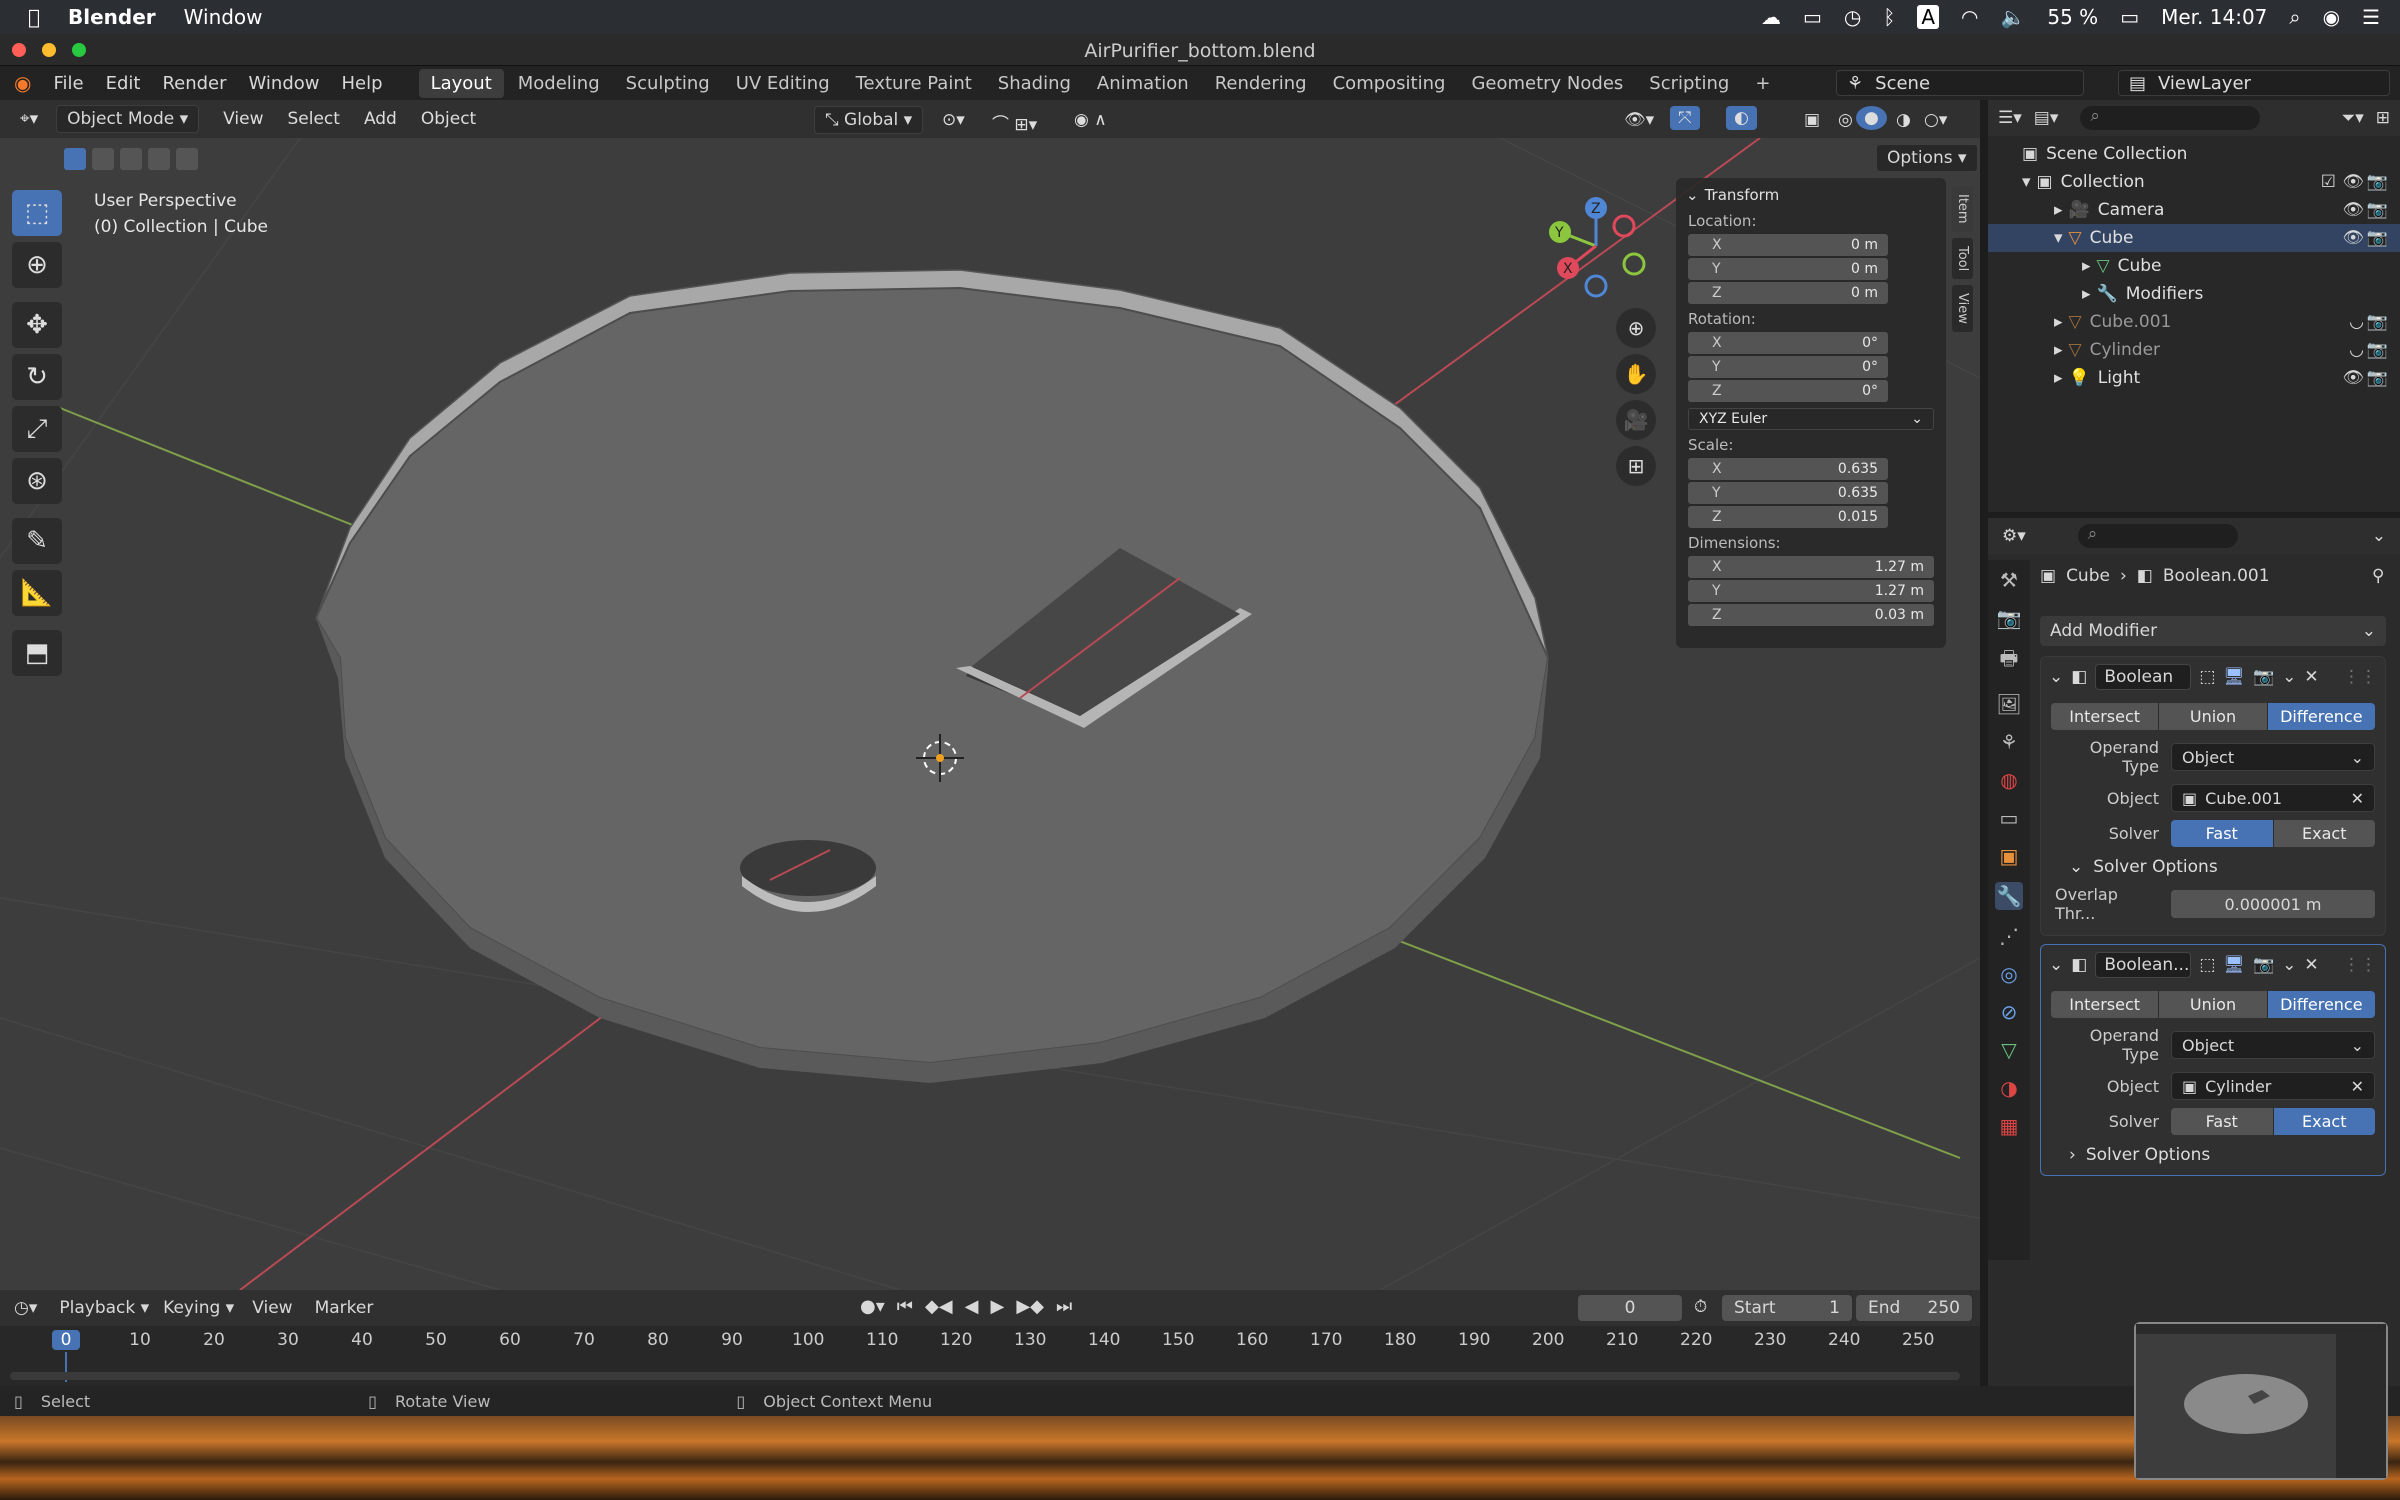  I want to click on rotation-y-field: Y 0°, so click(1788, 367).